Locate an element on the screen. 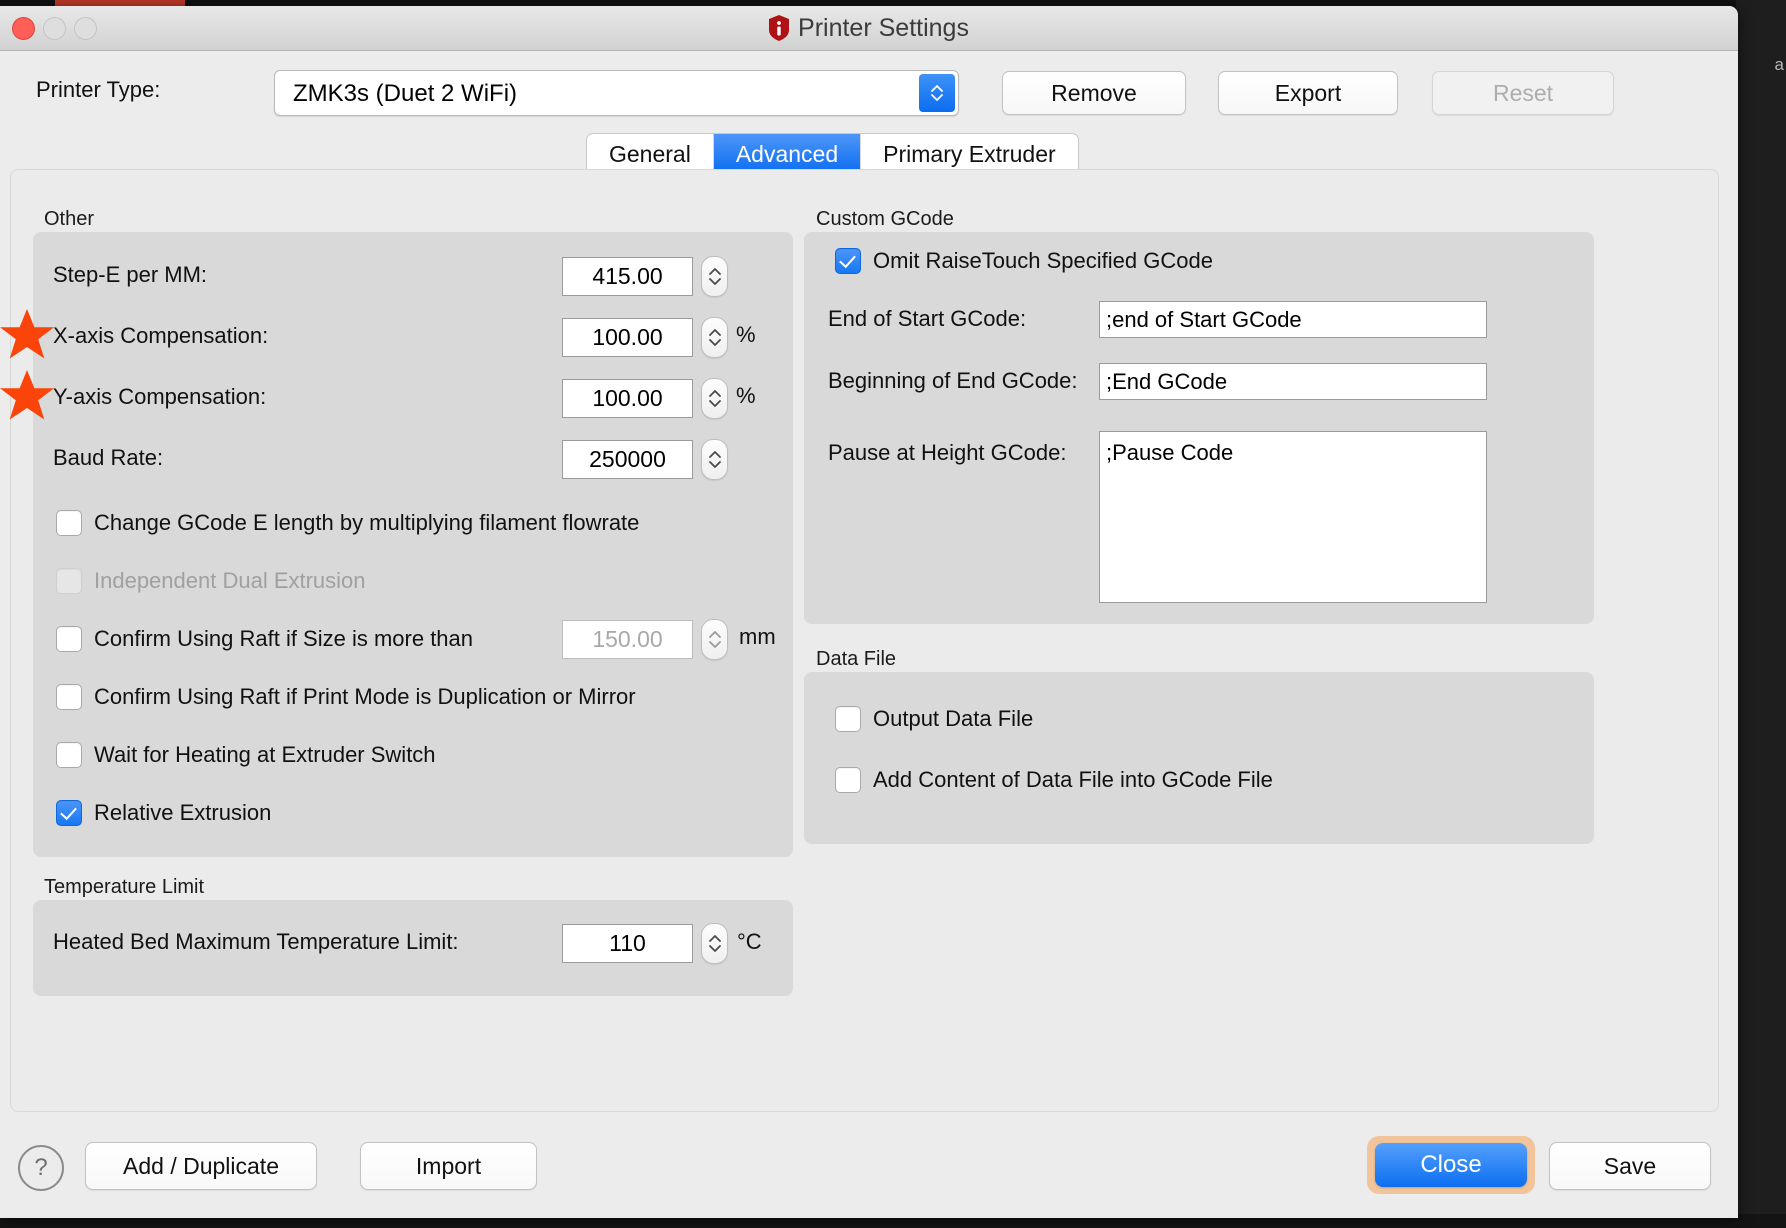  help-button: ? is located at coordinates (41, 1168).